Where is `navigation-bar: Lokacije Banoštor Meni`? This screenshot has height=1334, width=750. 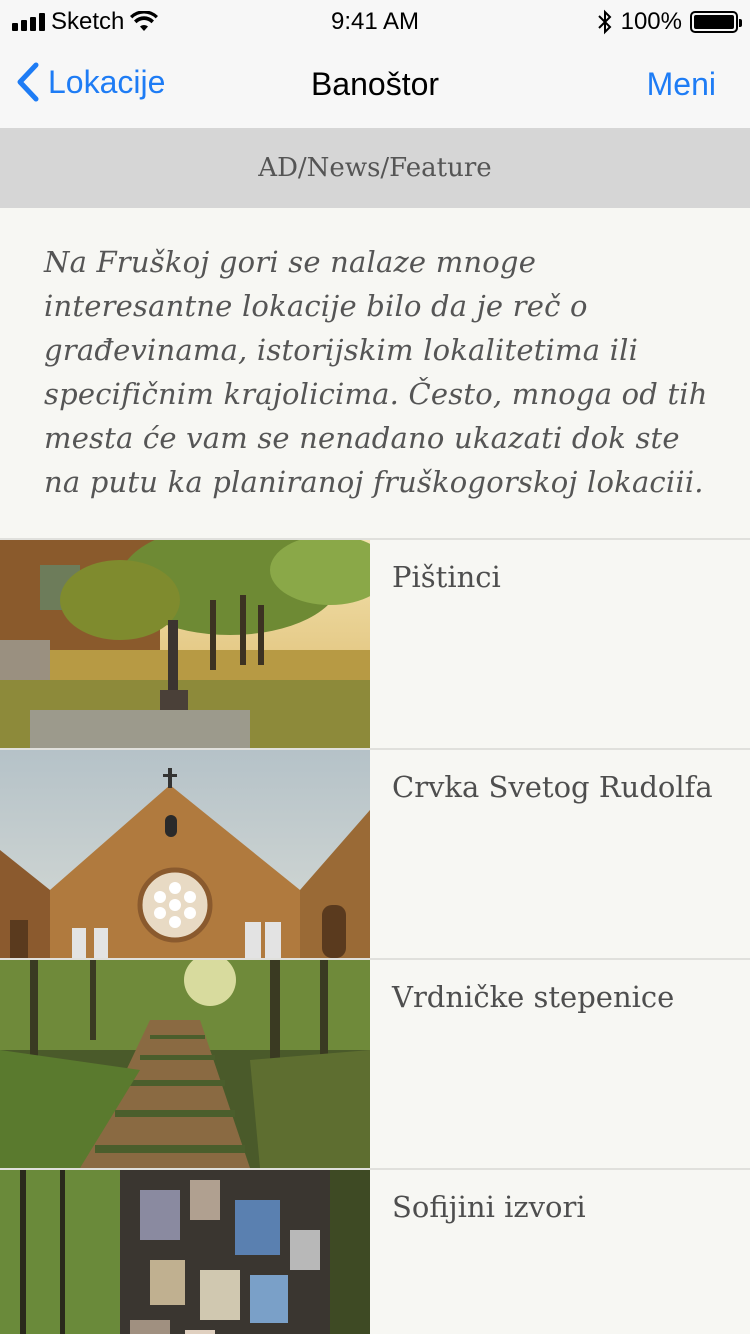 navigation-bar: Lokacije Banoštor Meni is located at coordinates (375, 84).